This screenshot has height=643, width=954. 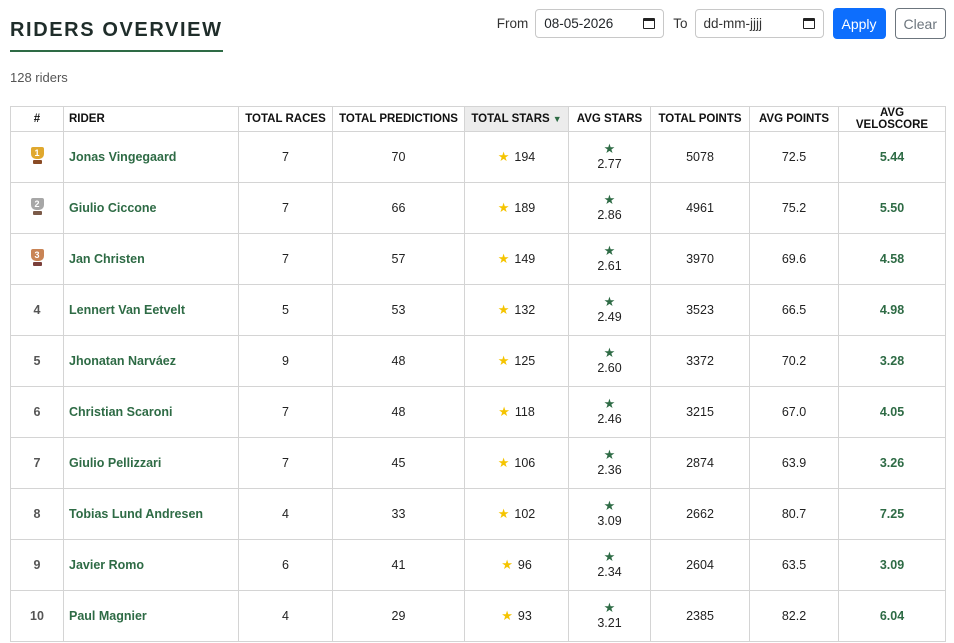 I want to click on avg-stars-cell: ★ 2.34, so click(x=609, y=565).